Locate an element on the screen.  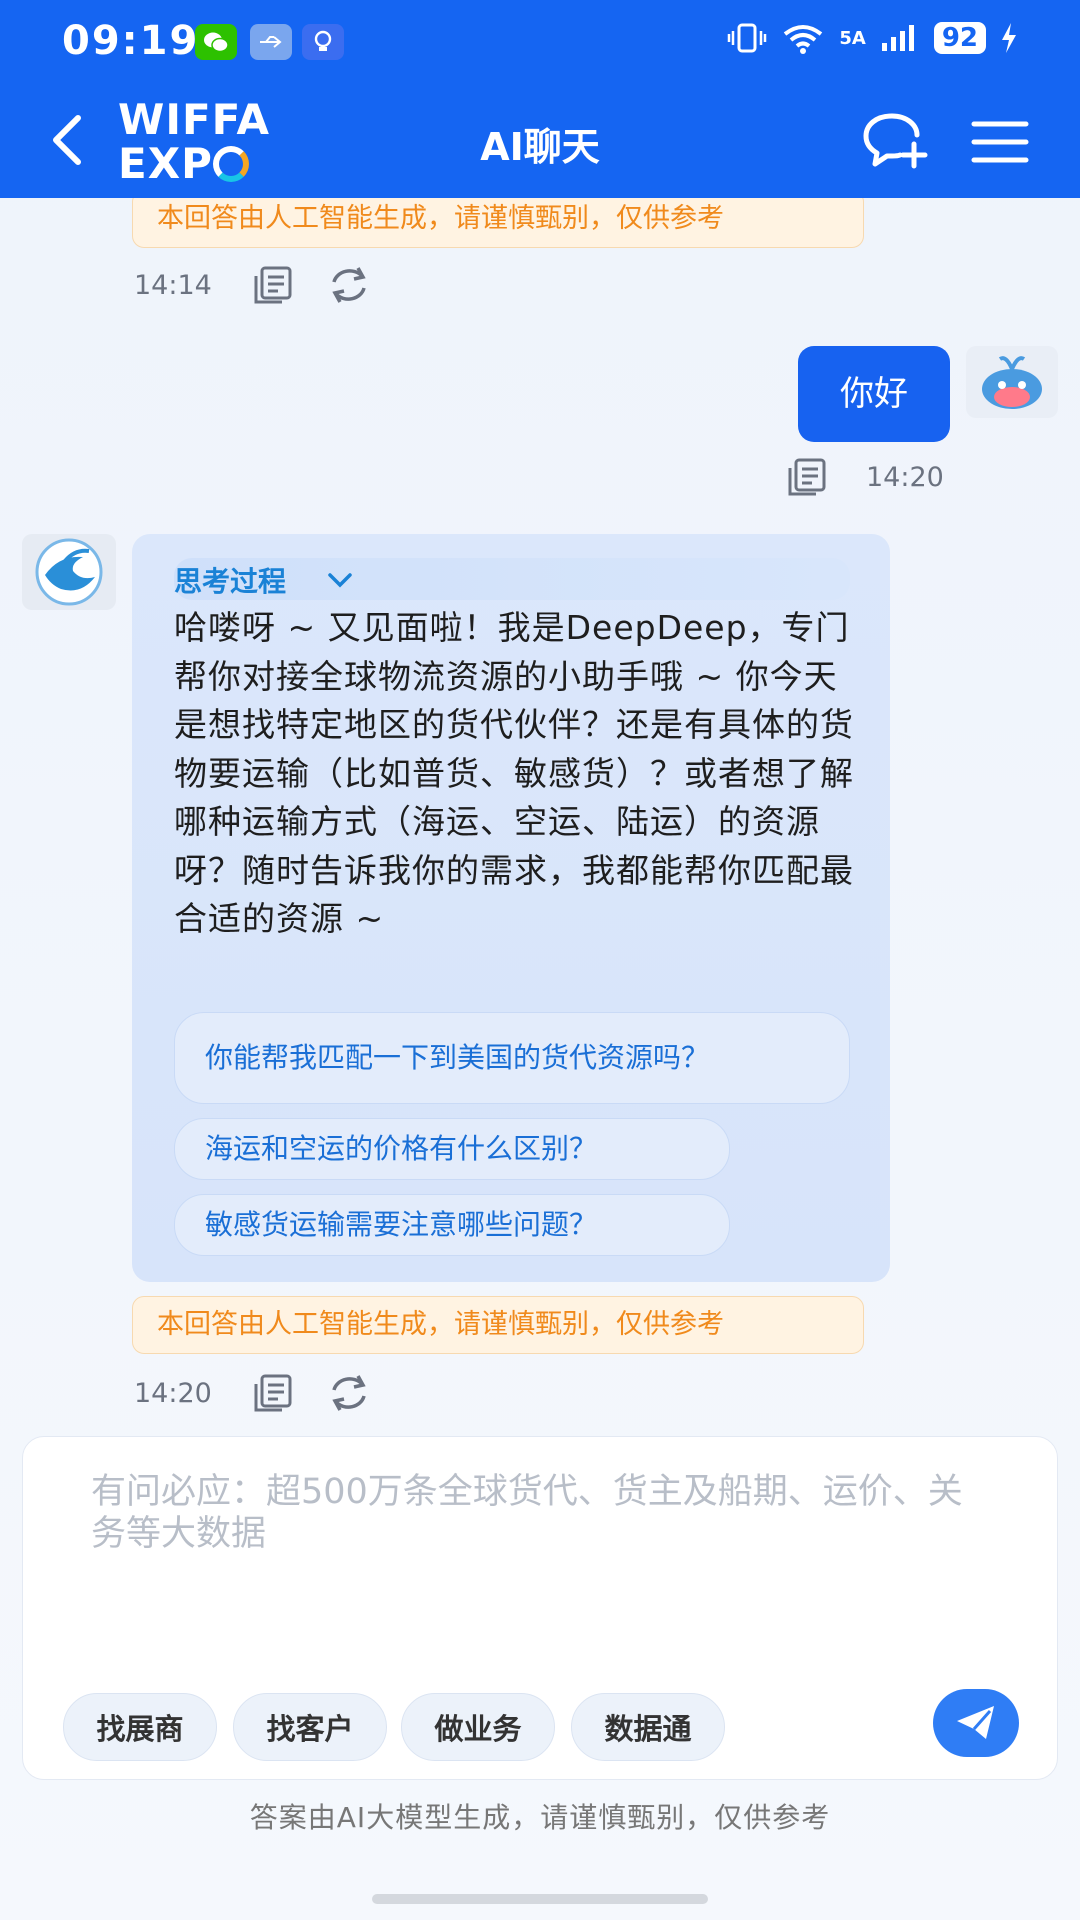
nav-bar: WIFFA EXP AI聊天 is located at coordinates (540, 143).